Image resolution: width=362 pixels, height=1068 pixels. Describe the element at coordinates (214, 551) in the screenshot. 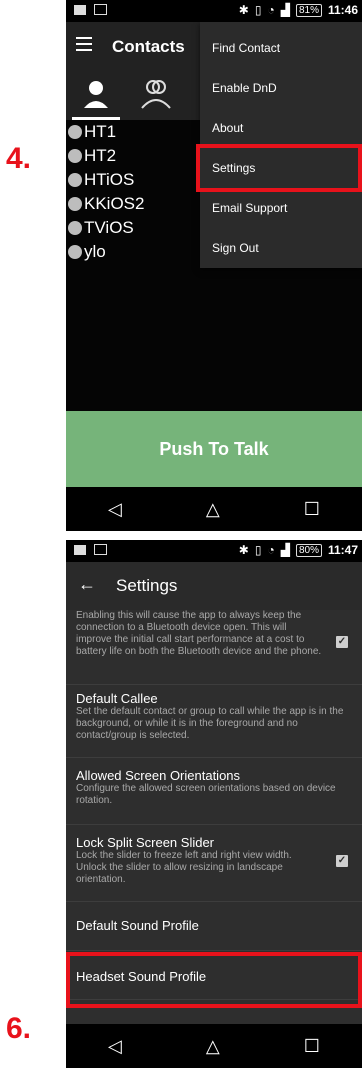

I see `status-bar: ✱ ▯ ◔ ▟ 80% 11:47` at that location.